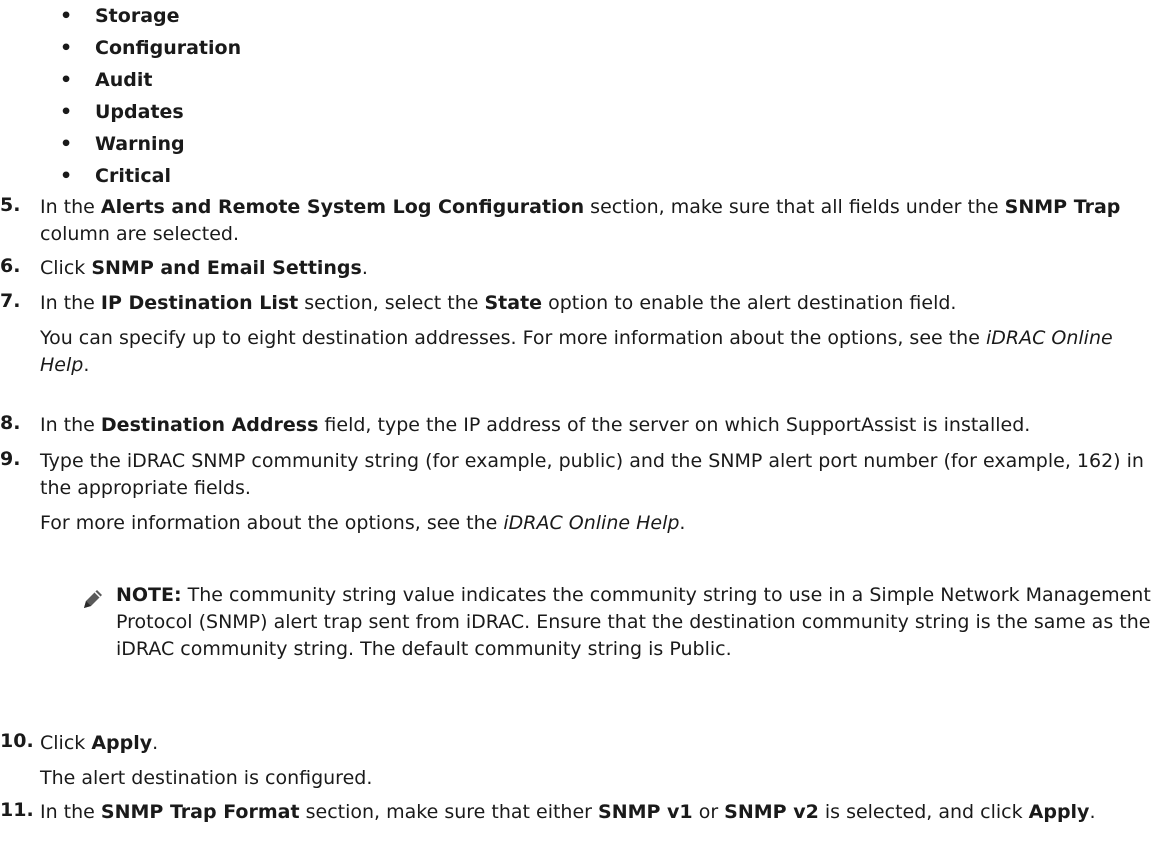 The width and height of the screenshot is (1162, 852). I want to click on step-number: 10., so click(17, 741).